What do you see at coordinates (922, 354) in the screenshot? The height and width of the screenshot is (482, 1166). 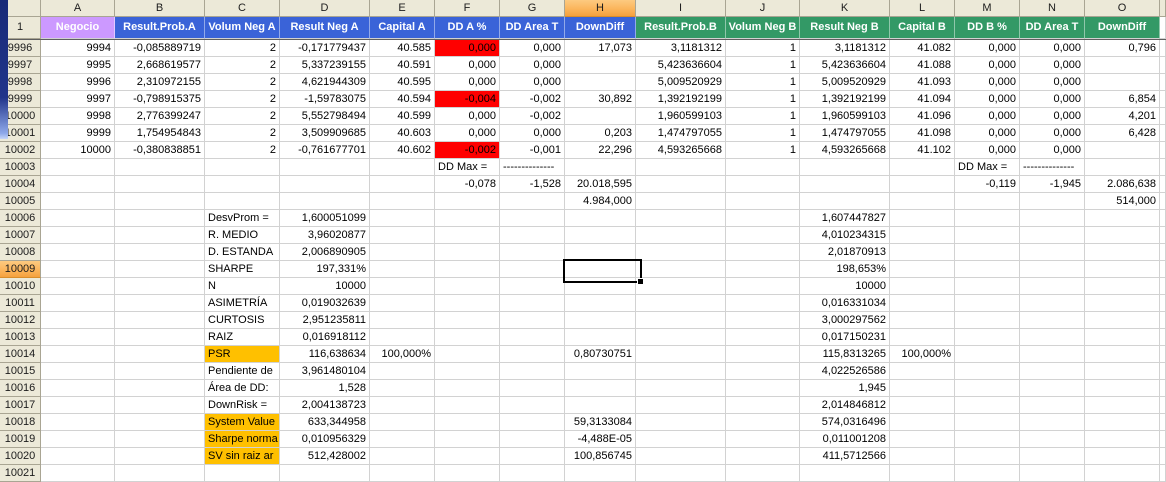 I see `cell-L10014: 100,000%` at bounding box center [922, 354].